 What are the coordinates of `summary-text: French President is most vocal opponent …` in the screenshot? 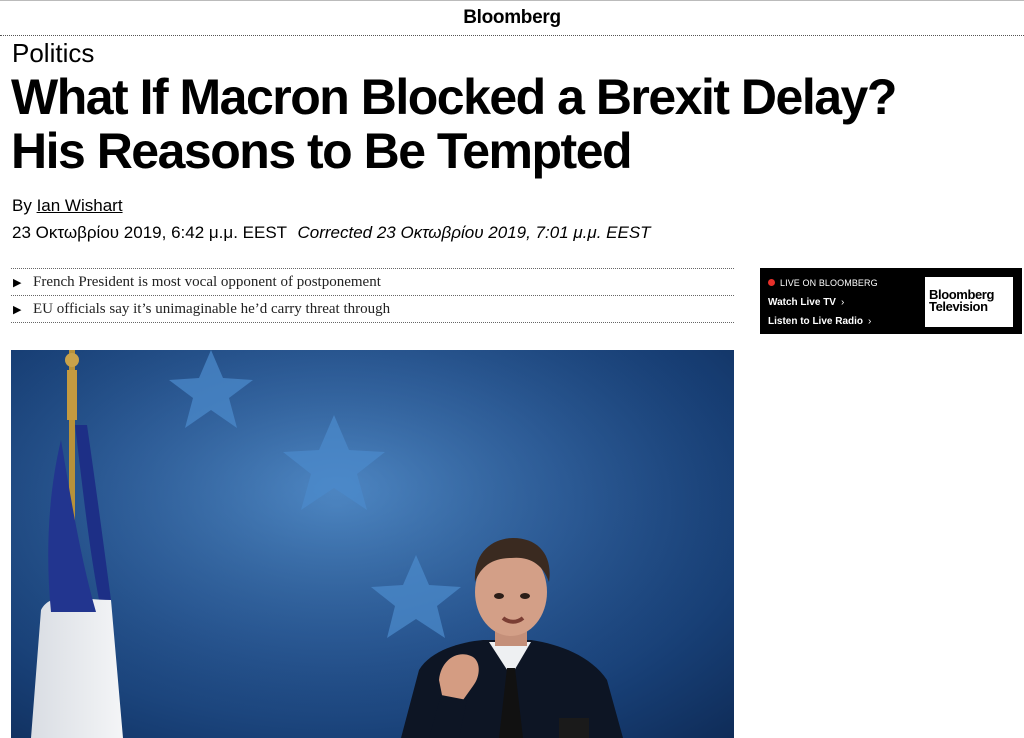 It's located at (207, 281).